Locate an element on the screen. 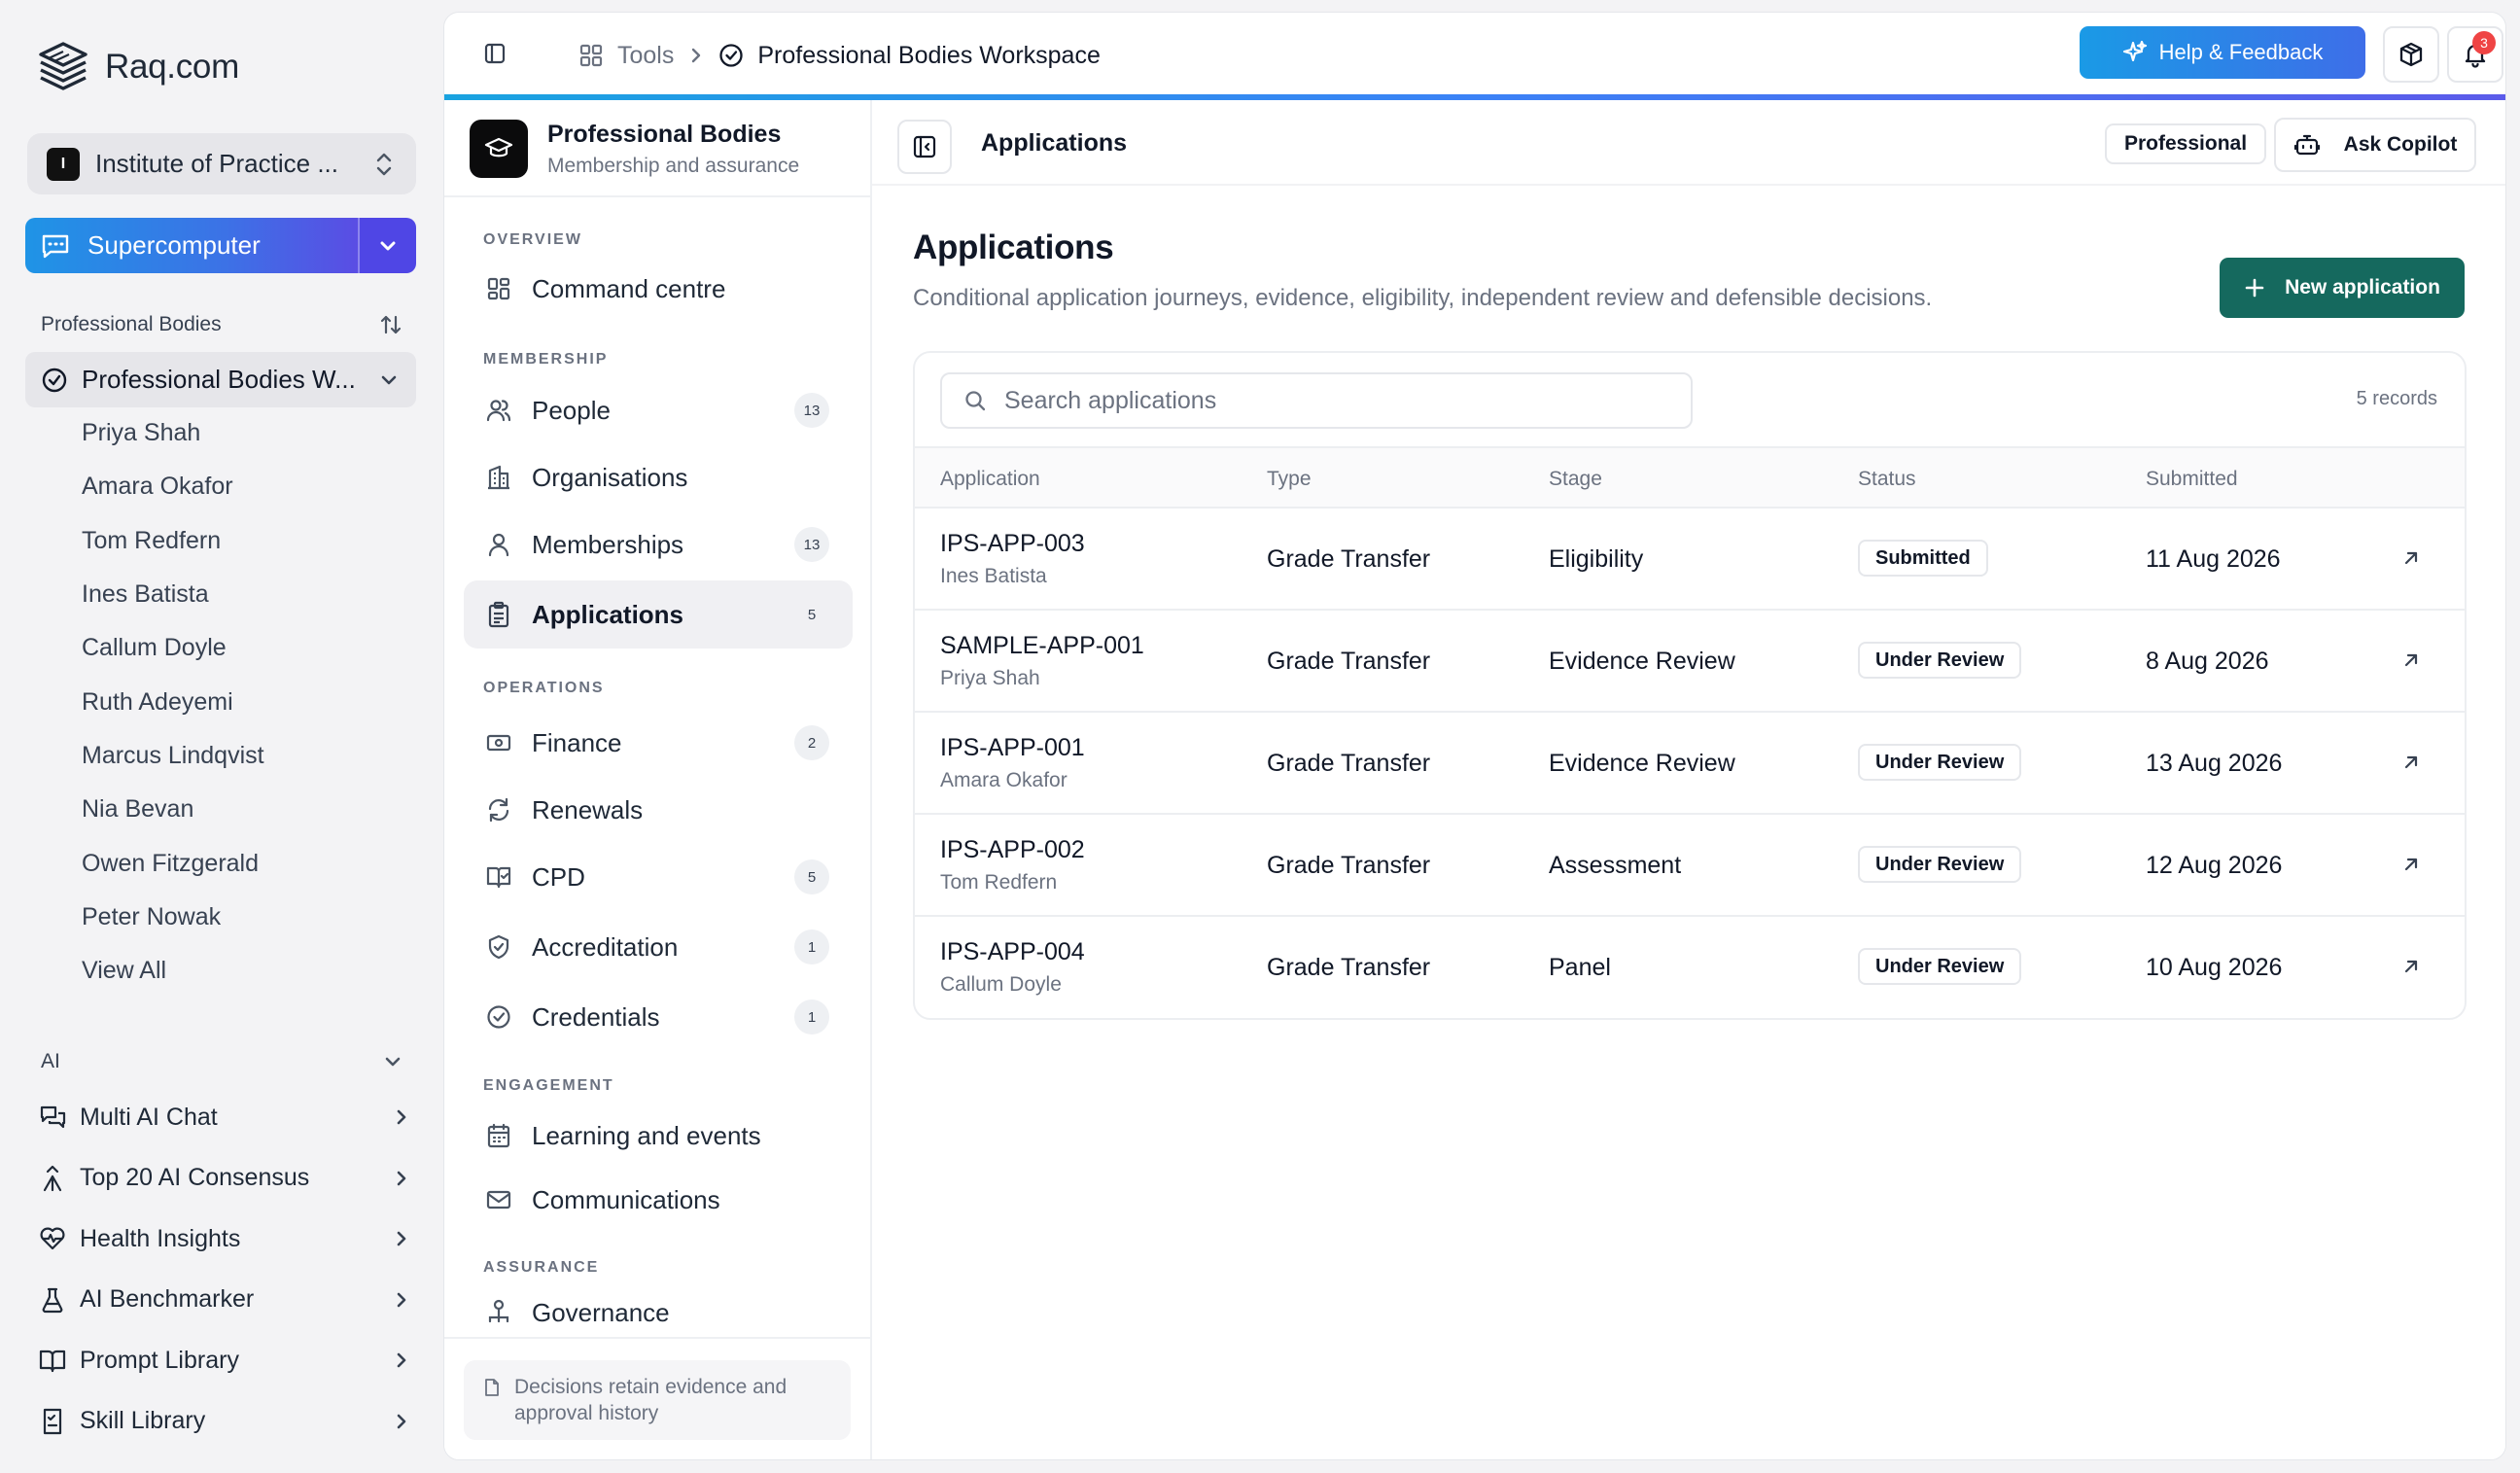 Image resolution: width=2520 pixels, height=1473 pixels. column-header: Status is located at coordinates (1887, 479).